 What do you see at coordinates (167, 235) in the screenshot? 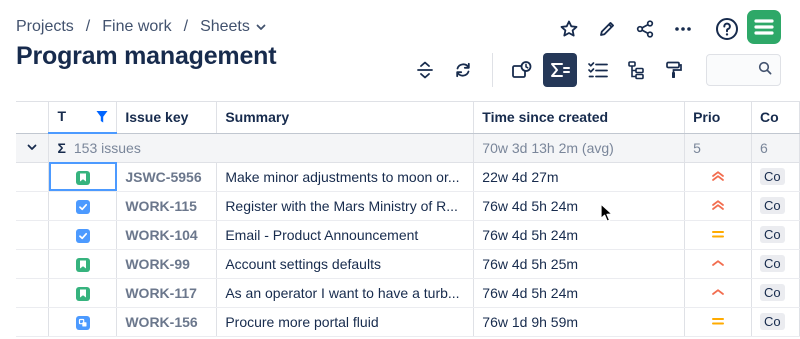
I see `issue-key-cell: WORK-104` at bounding box center [167, 235].